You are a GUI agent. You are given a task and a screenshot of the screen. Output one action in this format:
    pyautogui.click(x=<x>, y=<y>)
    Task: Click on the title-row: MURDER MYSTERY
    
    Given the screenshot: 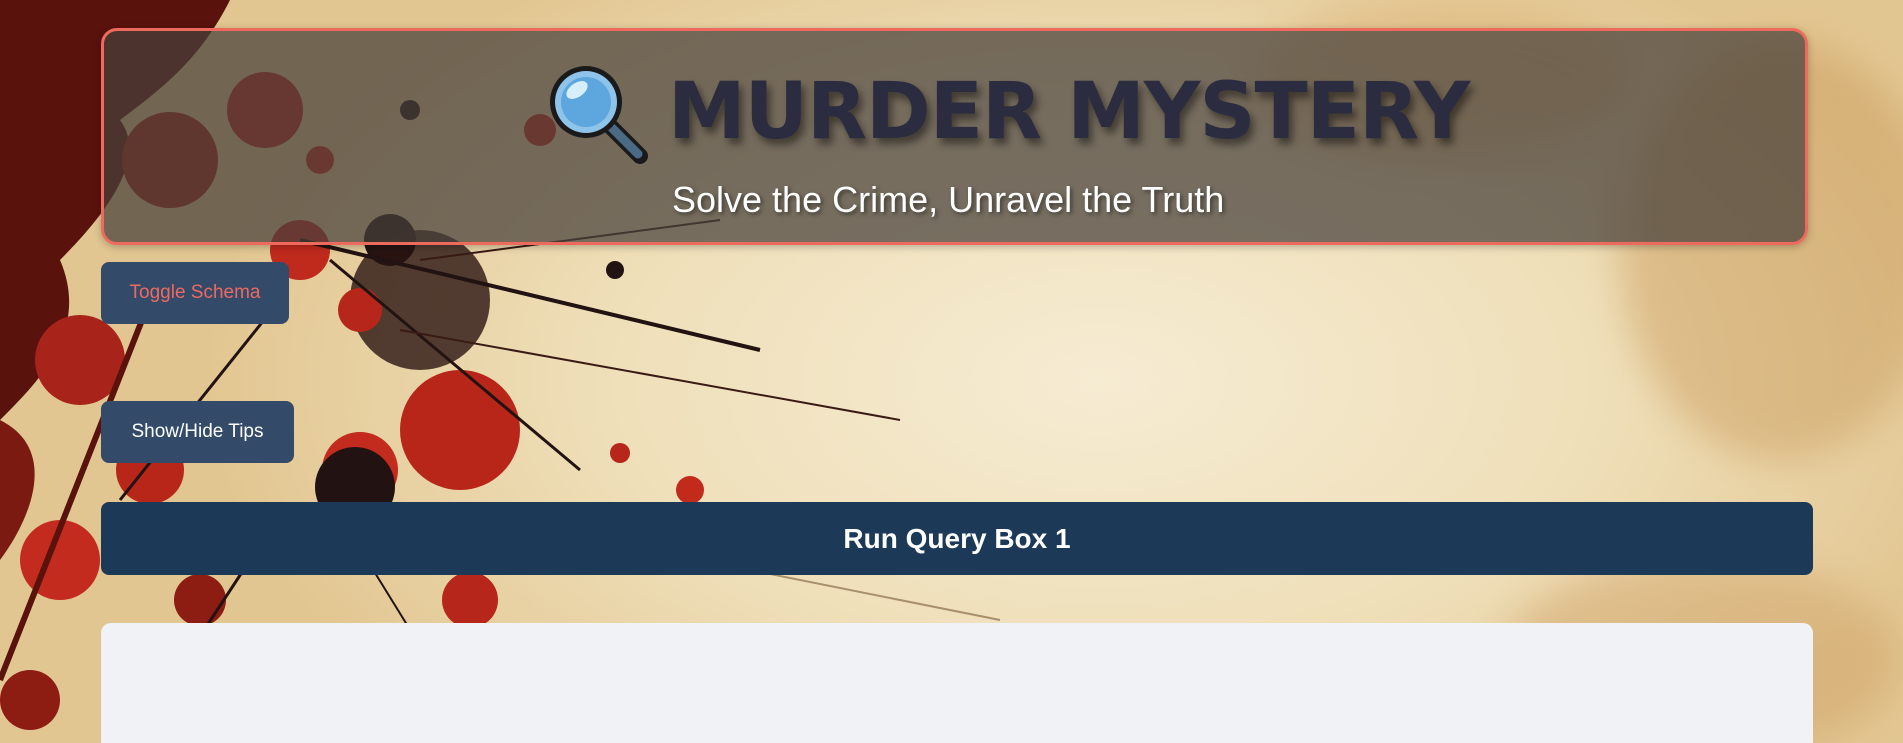 What is the action you would take?
    pyautogui.click(x=1007, y=112)
    